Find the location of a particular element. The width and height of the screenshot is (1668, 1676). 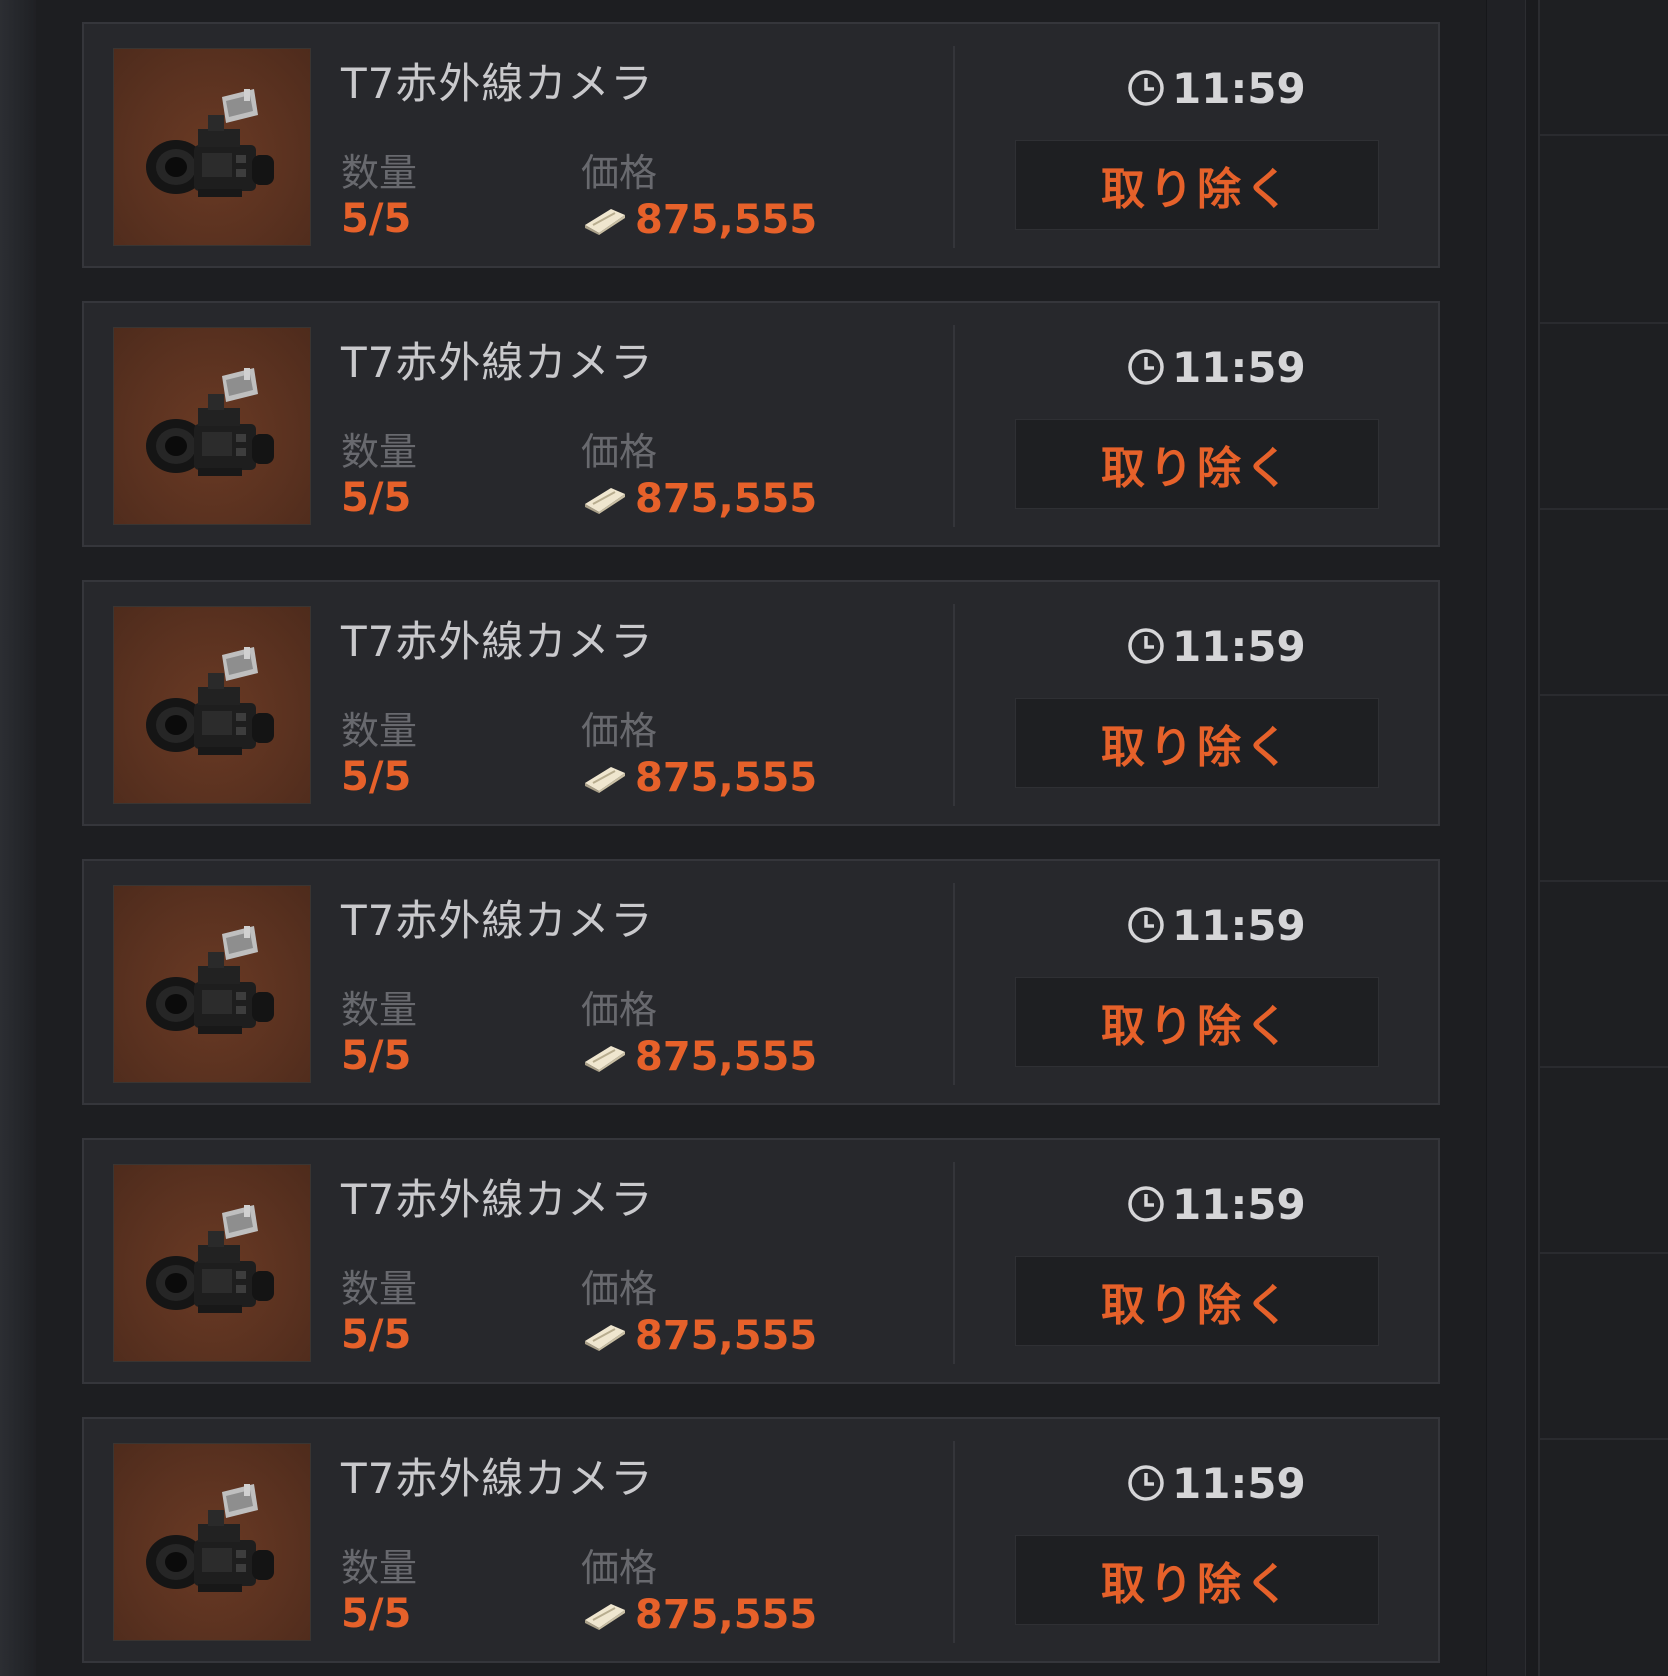

left-panel-edge is located at coordinates (18, 838).